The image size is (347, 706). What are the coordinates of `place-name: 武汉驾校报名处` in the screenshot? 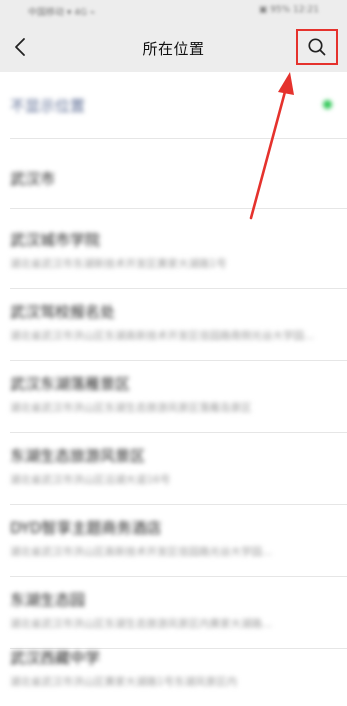 It's located at (63, 312).